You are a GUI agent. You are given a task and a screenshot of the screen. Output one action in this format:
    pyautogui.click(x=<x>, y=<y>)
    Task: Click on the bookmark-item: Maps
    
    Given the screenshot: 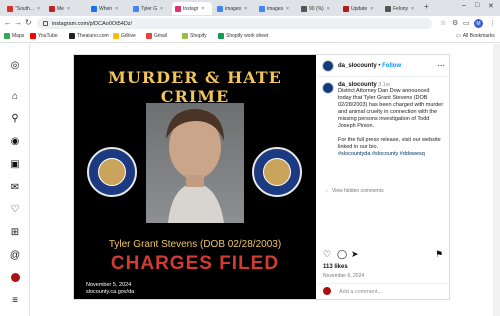 What is the action you would take?
    pyautogui.click(x=14, y=36)
    